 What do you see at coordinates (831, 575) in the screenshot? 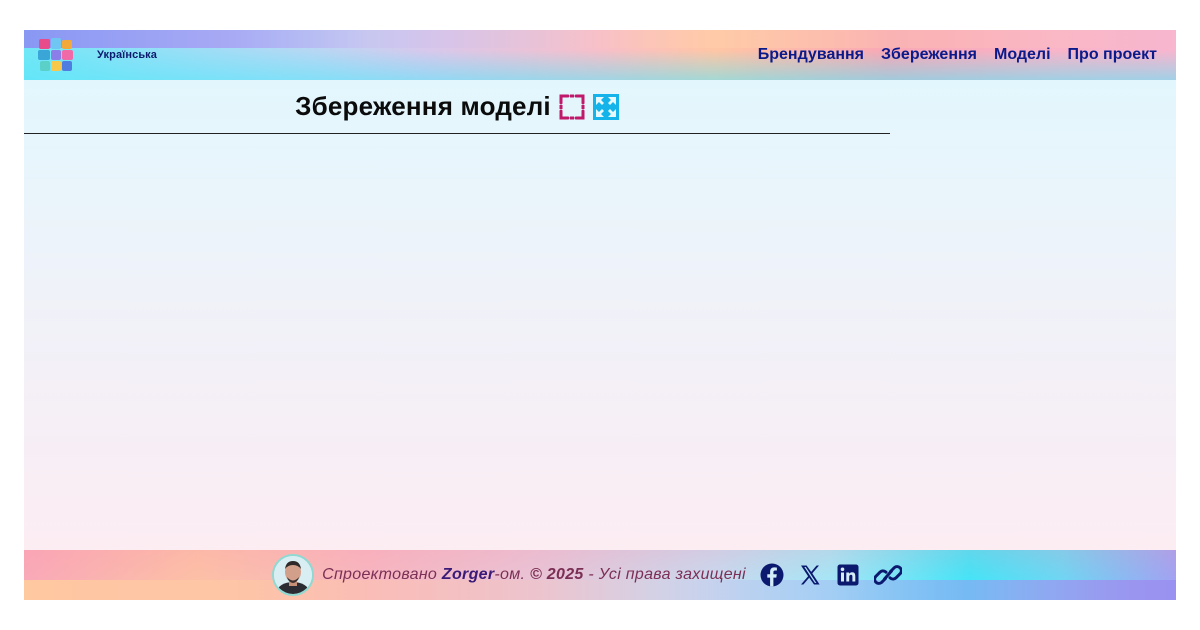
I see `social-links` at bounding box center [831, 575].